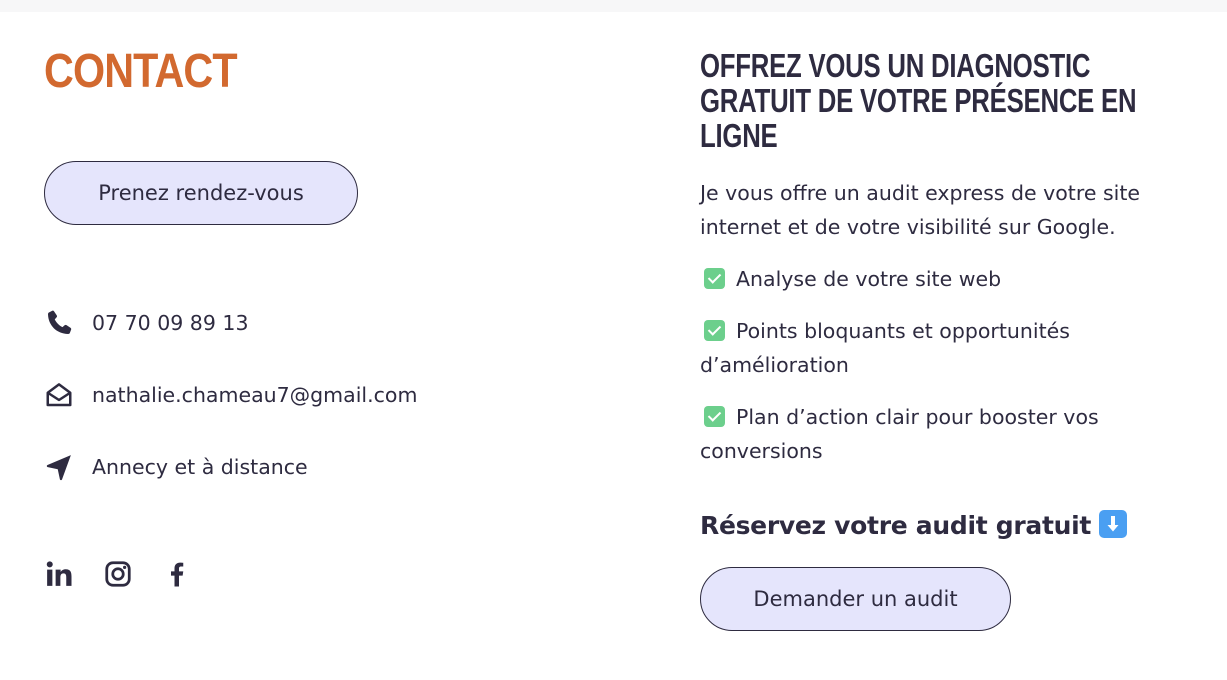 Image resolution: width=1227 pixels, height=680 pixels. Describe the element at coordinates (59, 574) in the screenshot. I see `linkedin-icon` at that location.